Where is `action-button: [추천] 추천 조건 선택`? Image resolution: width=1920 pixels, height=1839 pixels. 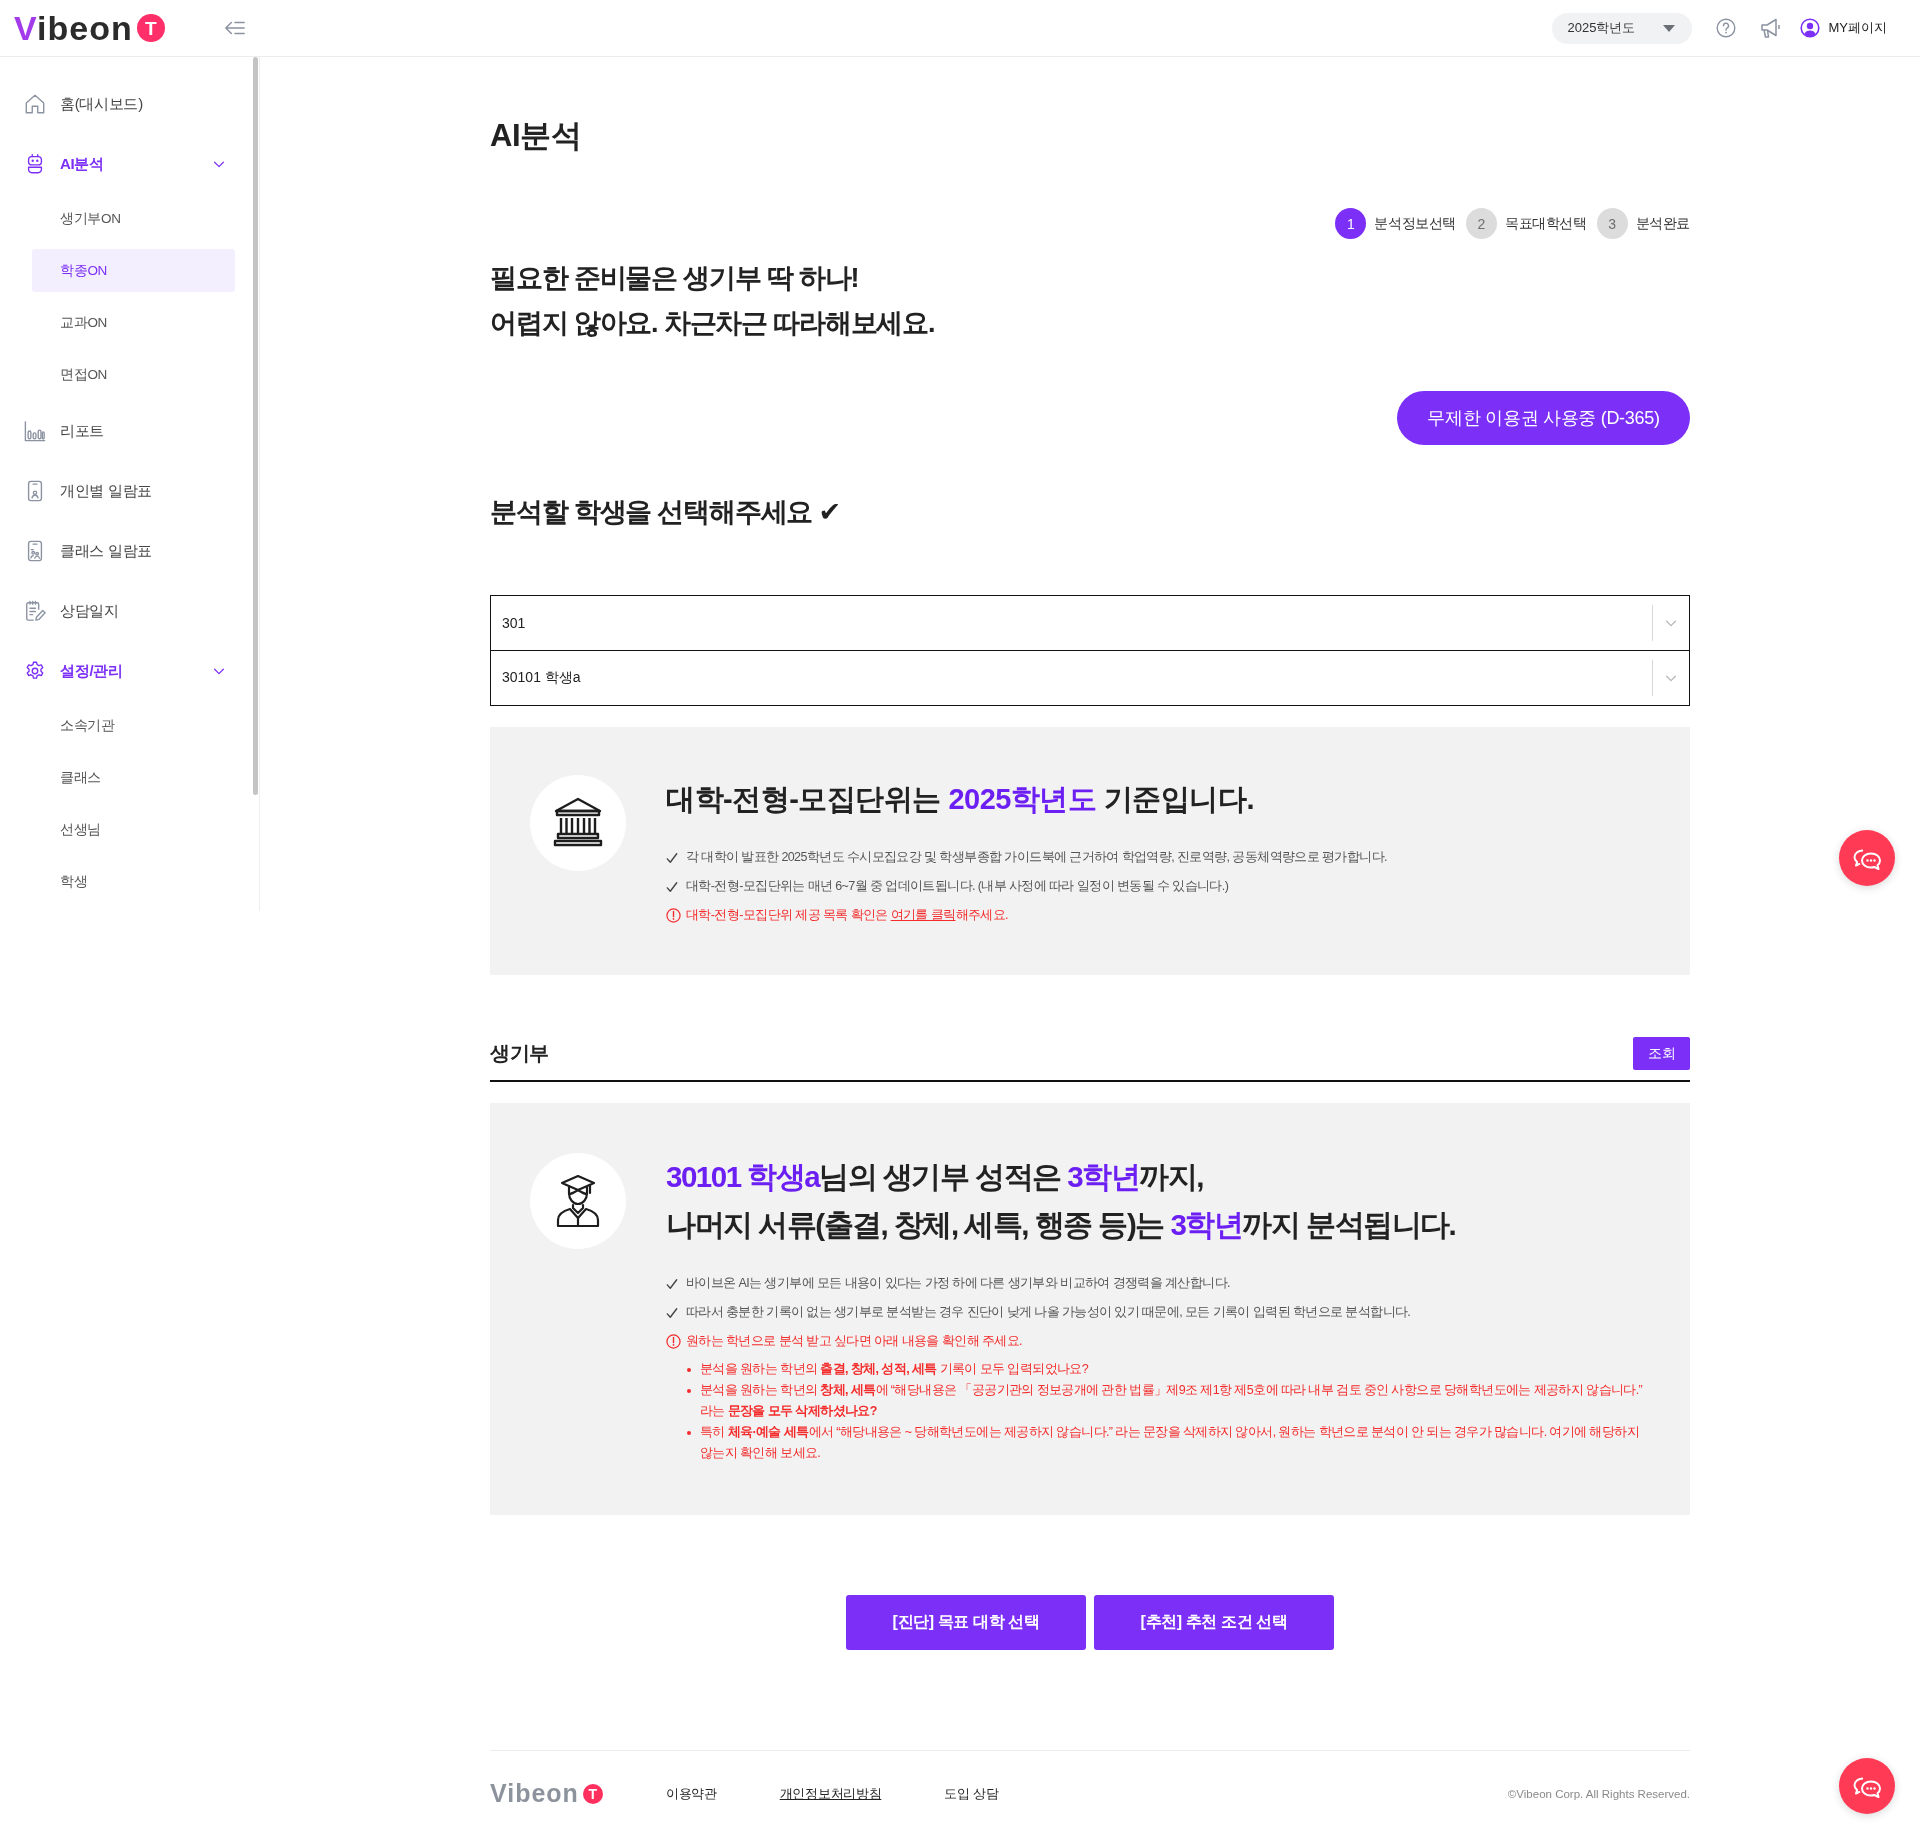 action-button: [추천] 추천 조건 선택 is located at coordinates (1214, 1622).